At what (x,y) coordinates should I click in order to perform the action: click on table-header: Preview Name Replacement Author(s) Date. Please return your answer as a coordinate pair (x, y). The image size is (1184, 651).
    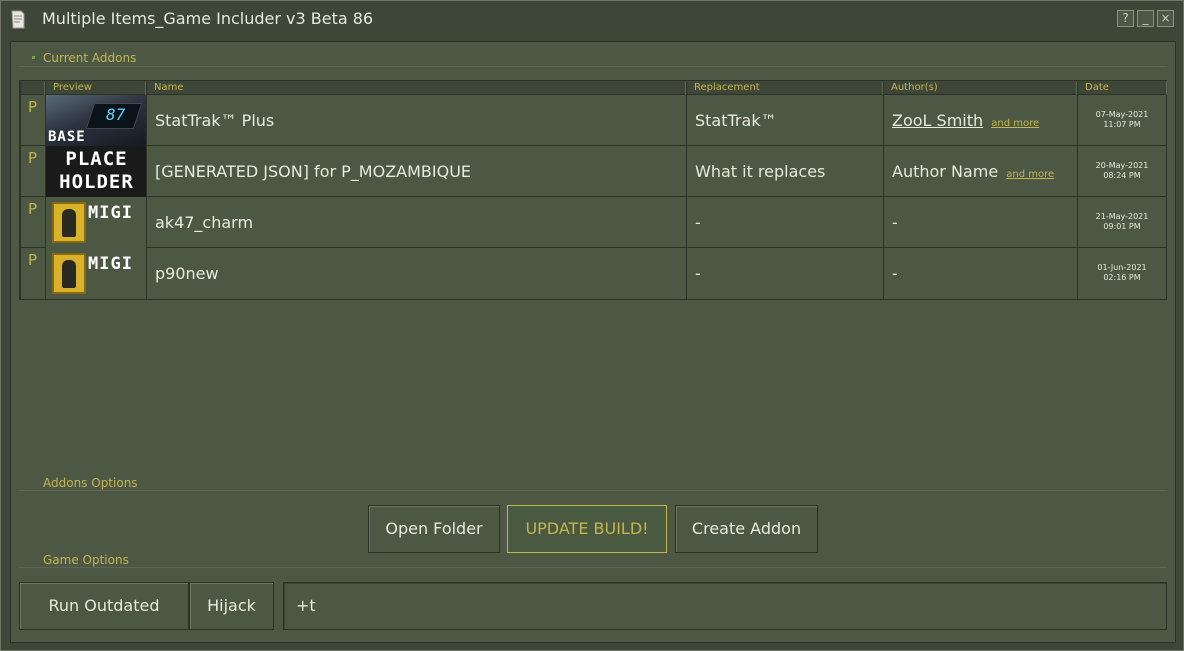
    Looking at the image, I should click on (593, 88).